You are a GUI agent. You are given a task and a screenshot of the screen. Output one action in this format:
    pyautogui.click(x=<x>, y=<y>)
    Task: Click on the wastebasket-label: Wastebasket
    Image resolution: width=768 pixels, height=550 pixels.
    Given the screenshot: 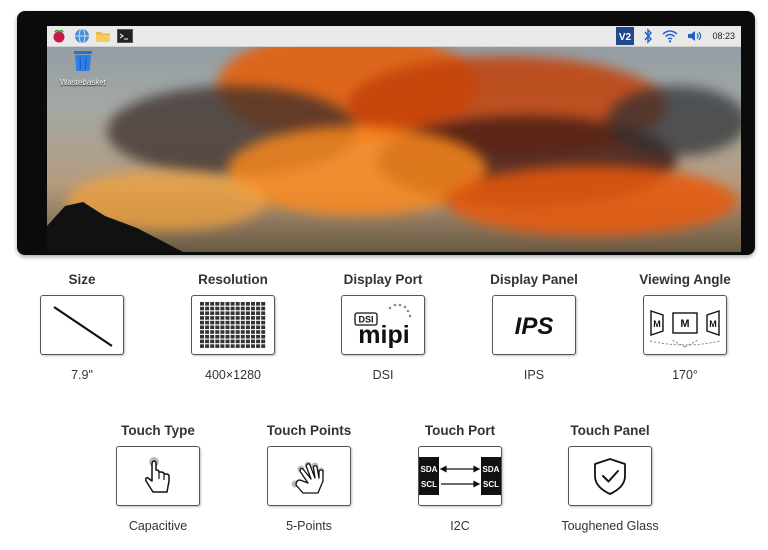 What is the action you would take?
    pyautogui.click(x=83, y=82)
    